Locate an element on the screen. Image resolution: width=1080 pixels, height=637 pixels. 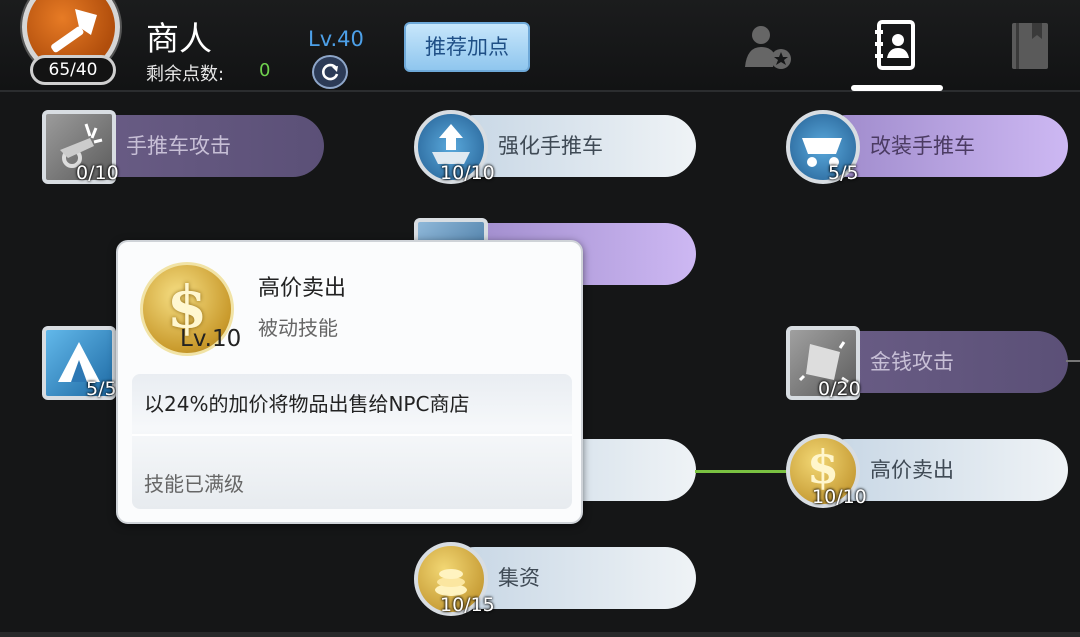
tab-bookmark is located at coordinates (1029, 46).